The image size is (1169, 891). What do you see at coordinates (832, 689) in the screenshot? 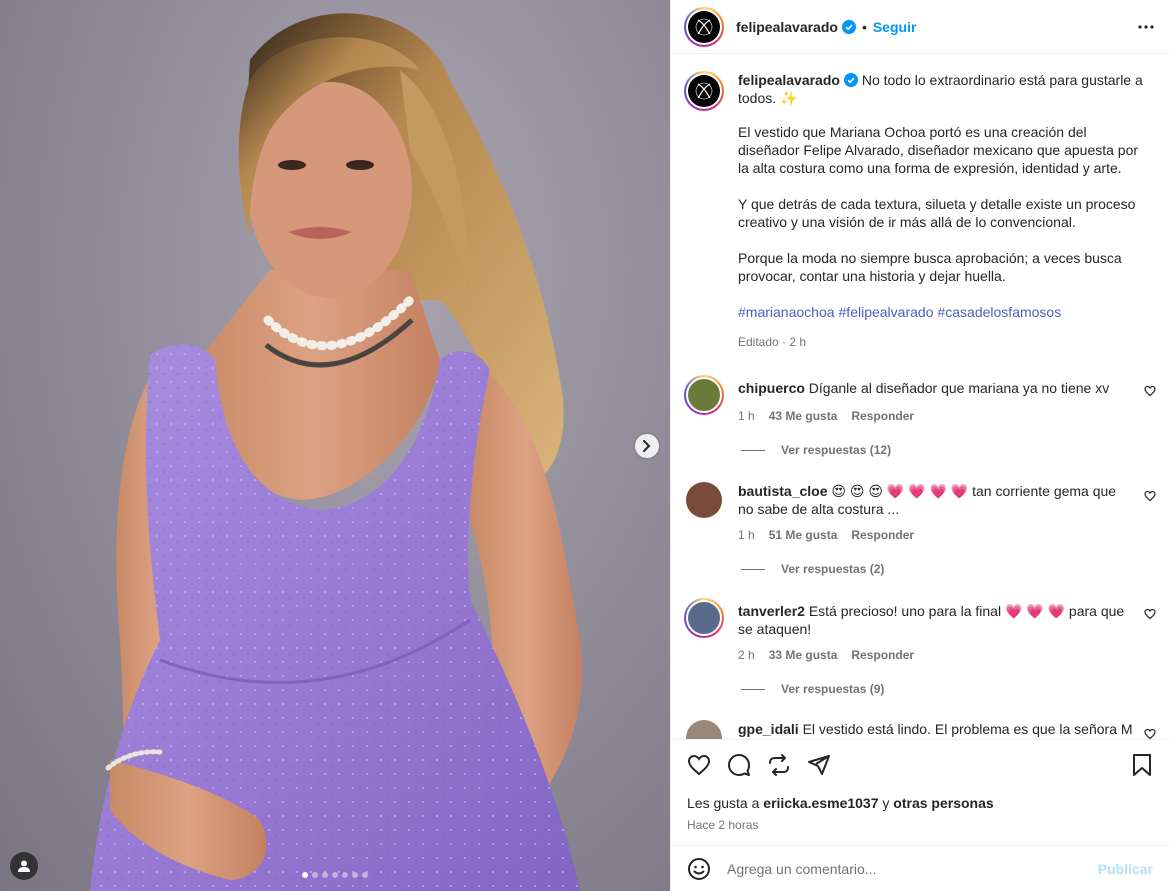
I see `view-replies-label: Ver respuestas (9)` at bounding box center [832, 689].